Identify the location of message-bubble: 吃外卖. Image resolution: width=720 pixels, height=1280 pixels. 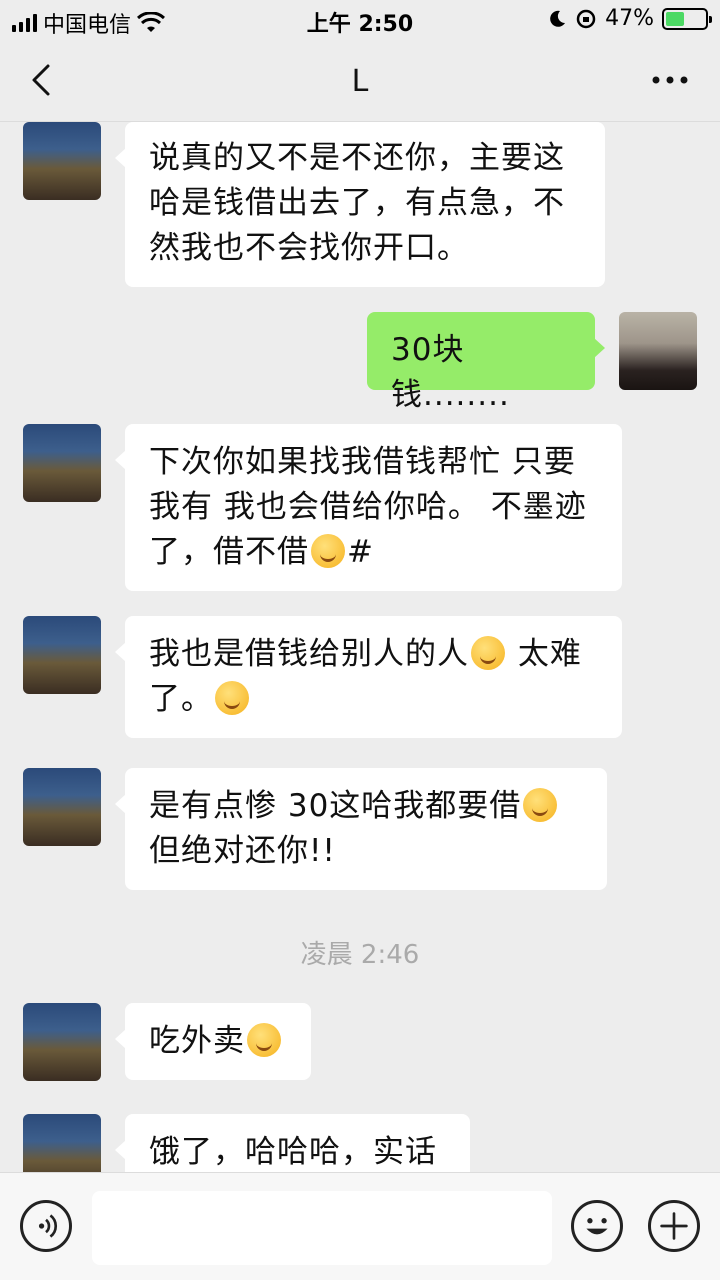
(213, 1041).